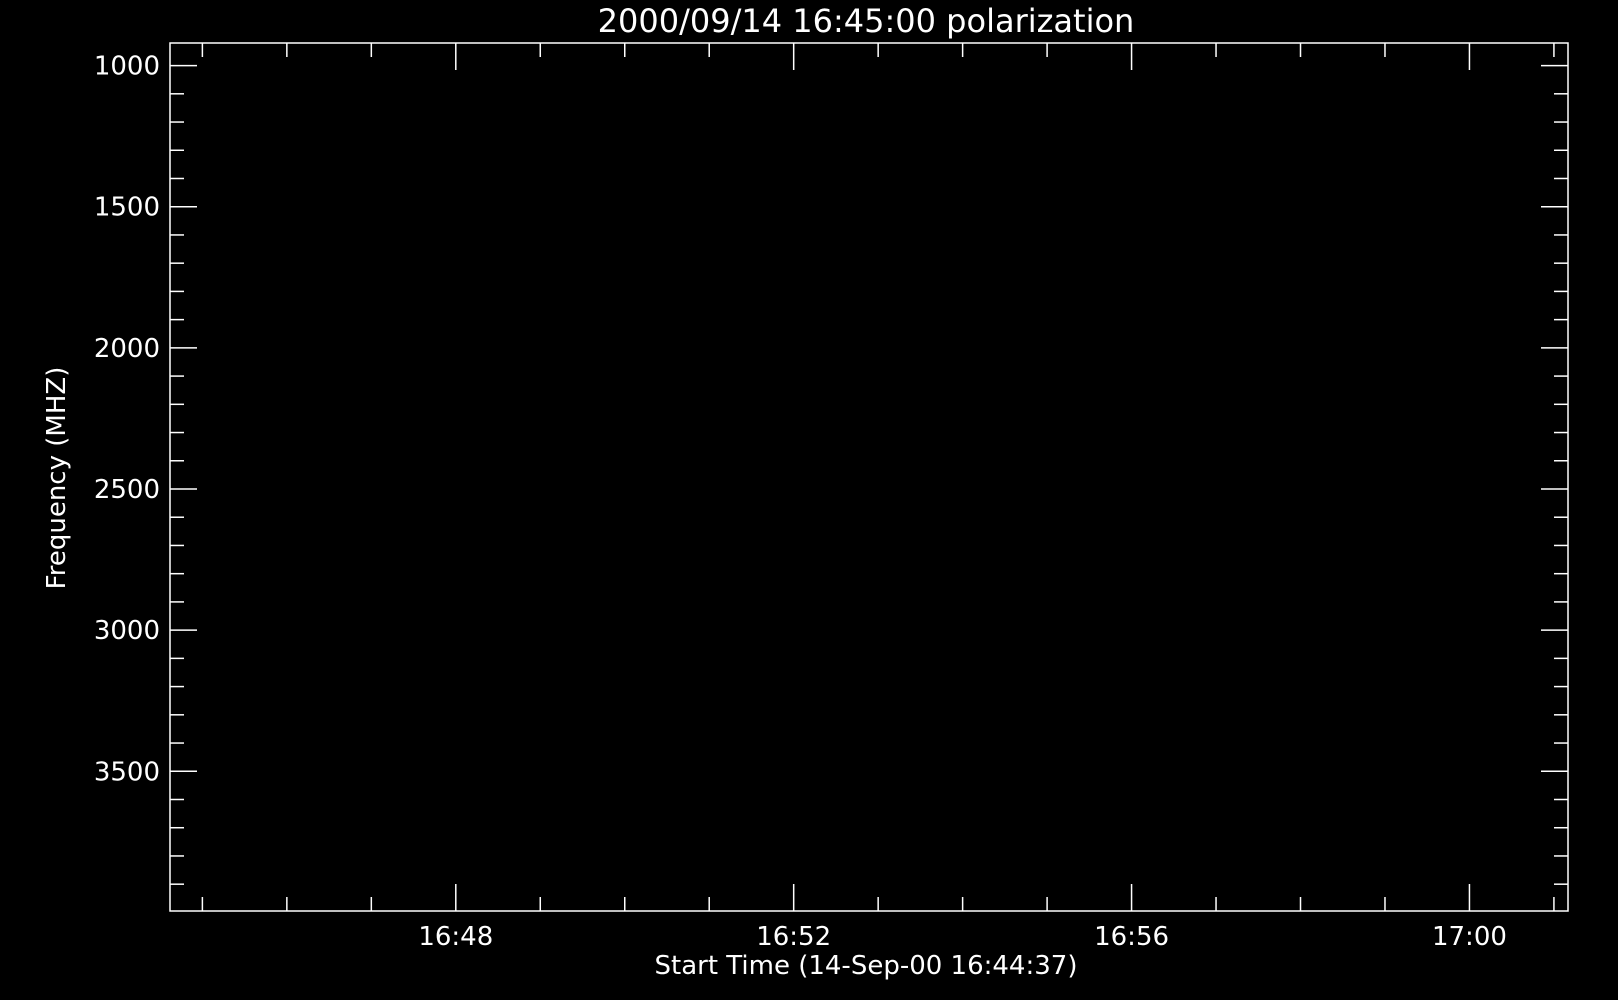 This screenshot has width=1618, height=1000. Describe the element at coordinates (127, 772) in the screenshot. I see `y-tick-label: 3500` at that location.